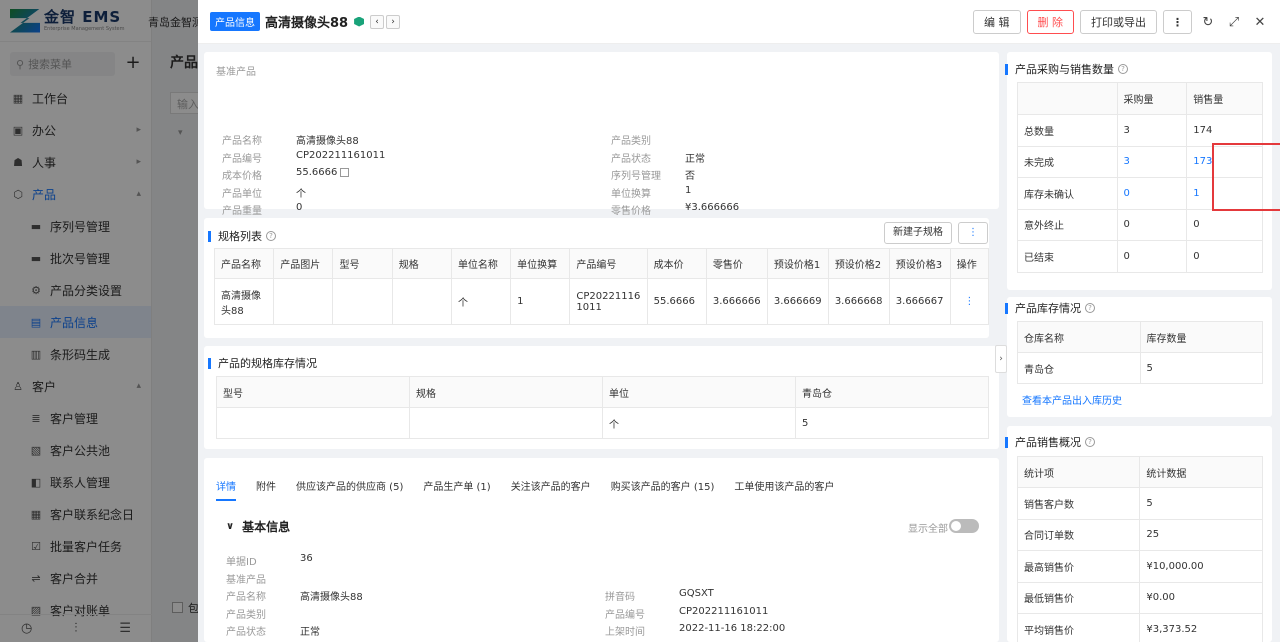 The width and height of the screenshot is (1280, 642). What do you see at coordinates (307, 23) in the screenshot?
I see `drawer-title: 高清摄像头88` at bounding box center [307, 23].